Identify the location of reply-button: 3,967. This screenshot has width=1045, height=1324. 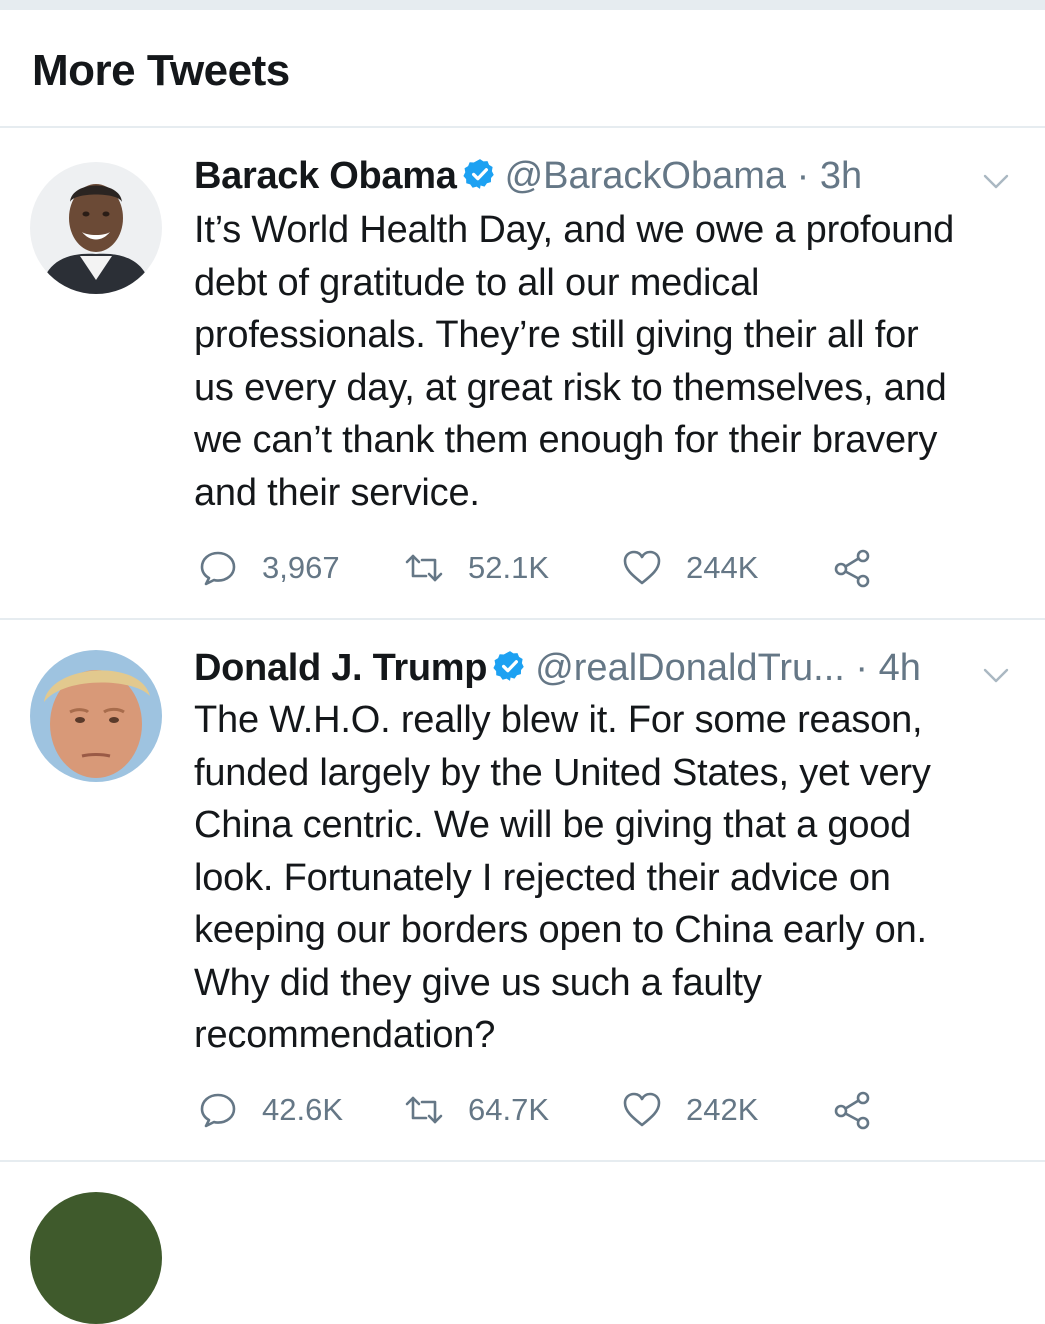
(269, 568).